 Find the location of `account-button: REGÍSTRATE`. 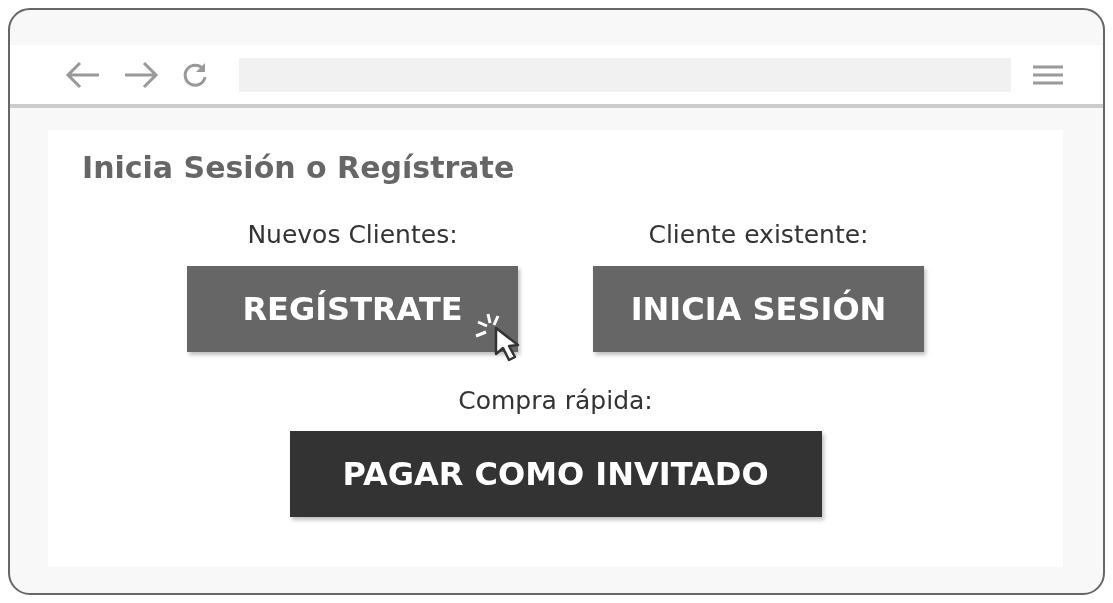

account-button: REGÍSTRATE is located at coordinates (352, 308).